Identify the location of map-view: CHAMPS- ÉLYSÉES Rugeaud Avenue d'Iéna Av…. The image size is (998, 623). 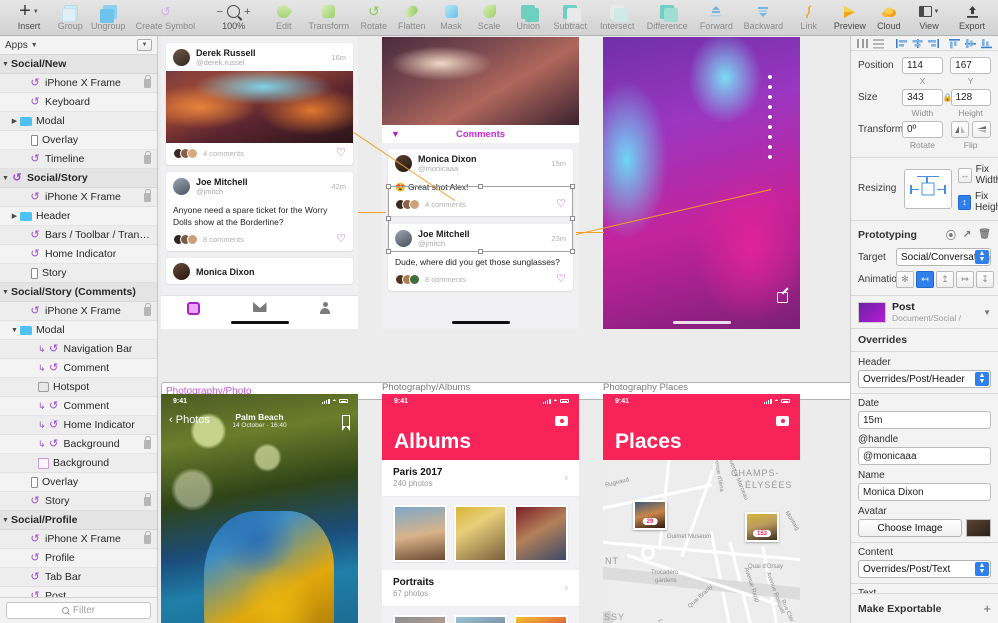
(701, 541).